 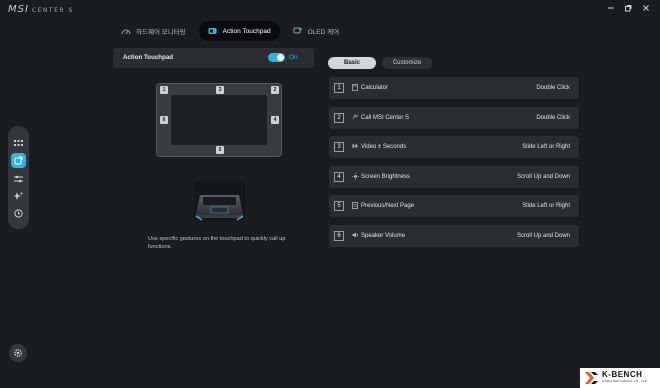 What do you see at coordinates (384, 147) in the screenshot?
I see `gesture-name: Video ± Seconds` at bounding box center [384, 147].